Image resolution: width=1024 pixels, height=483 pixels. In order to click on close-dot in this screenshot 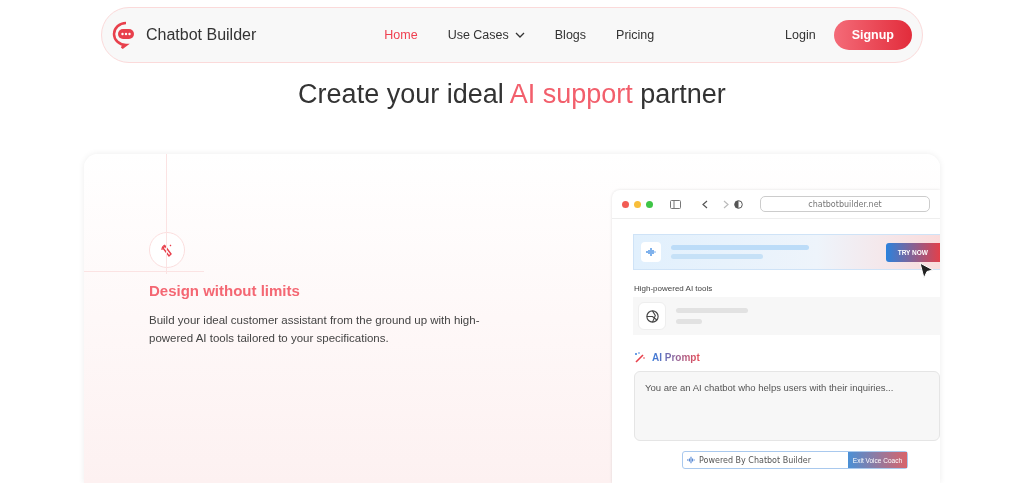, I will do `click(625, 204)`.